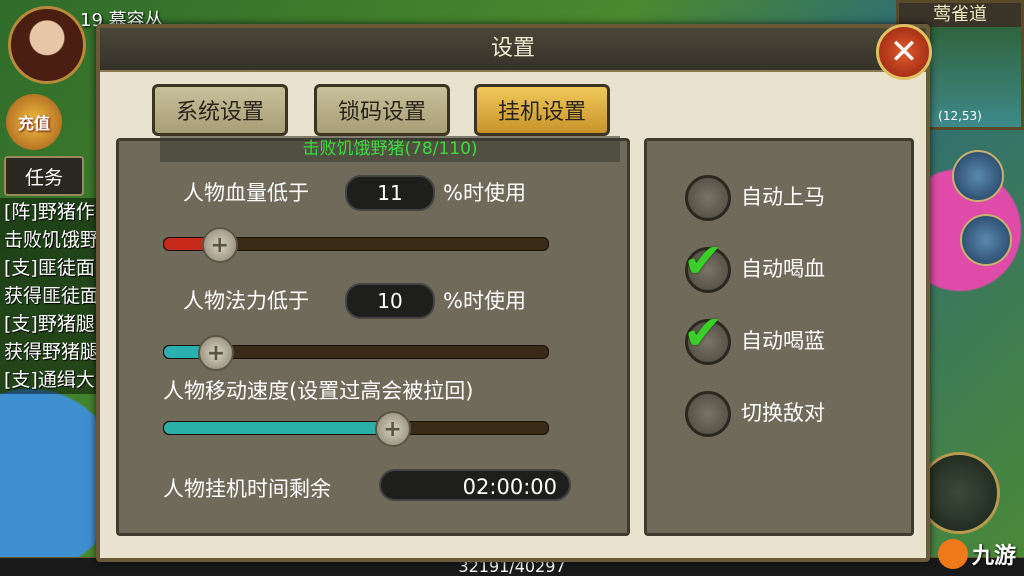 This screenshot has width=1024, height=576. Describe the element at coordinates (47, 45) in the screenshot. I see `player-avatar` at that location.